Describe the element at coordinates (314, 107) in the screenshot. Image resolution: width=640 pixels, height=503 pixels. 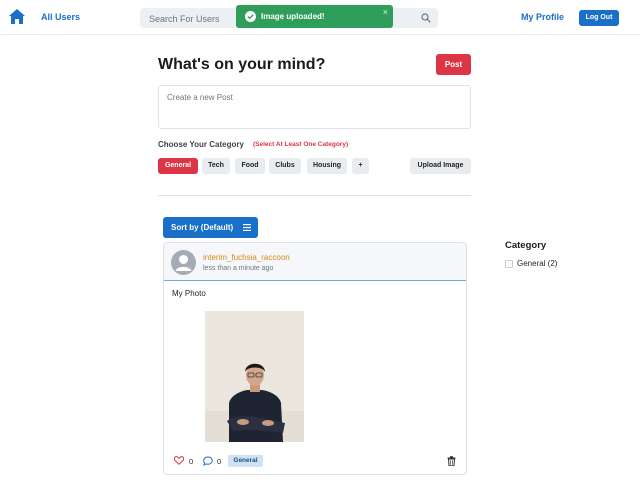
I see `post-textarea: Create a new Post` at that location.